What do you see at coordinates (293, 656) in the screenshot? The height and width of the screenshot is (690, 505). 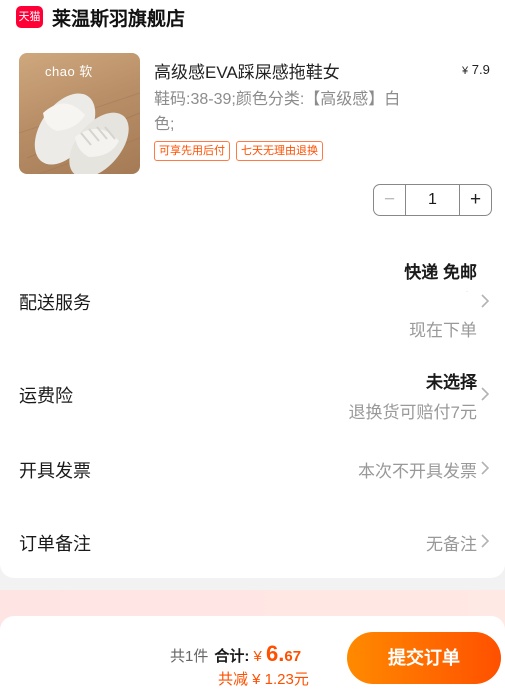 I see `total-decimal: 67` at bounding box center [293, 656].